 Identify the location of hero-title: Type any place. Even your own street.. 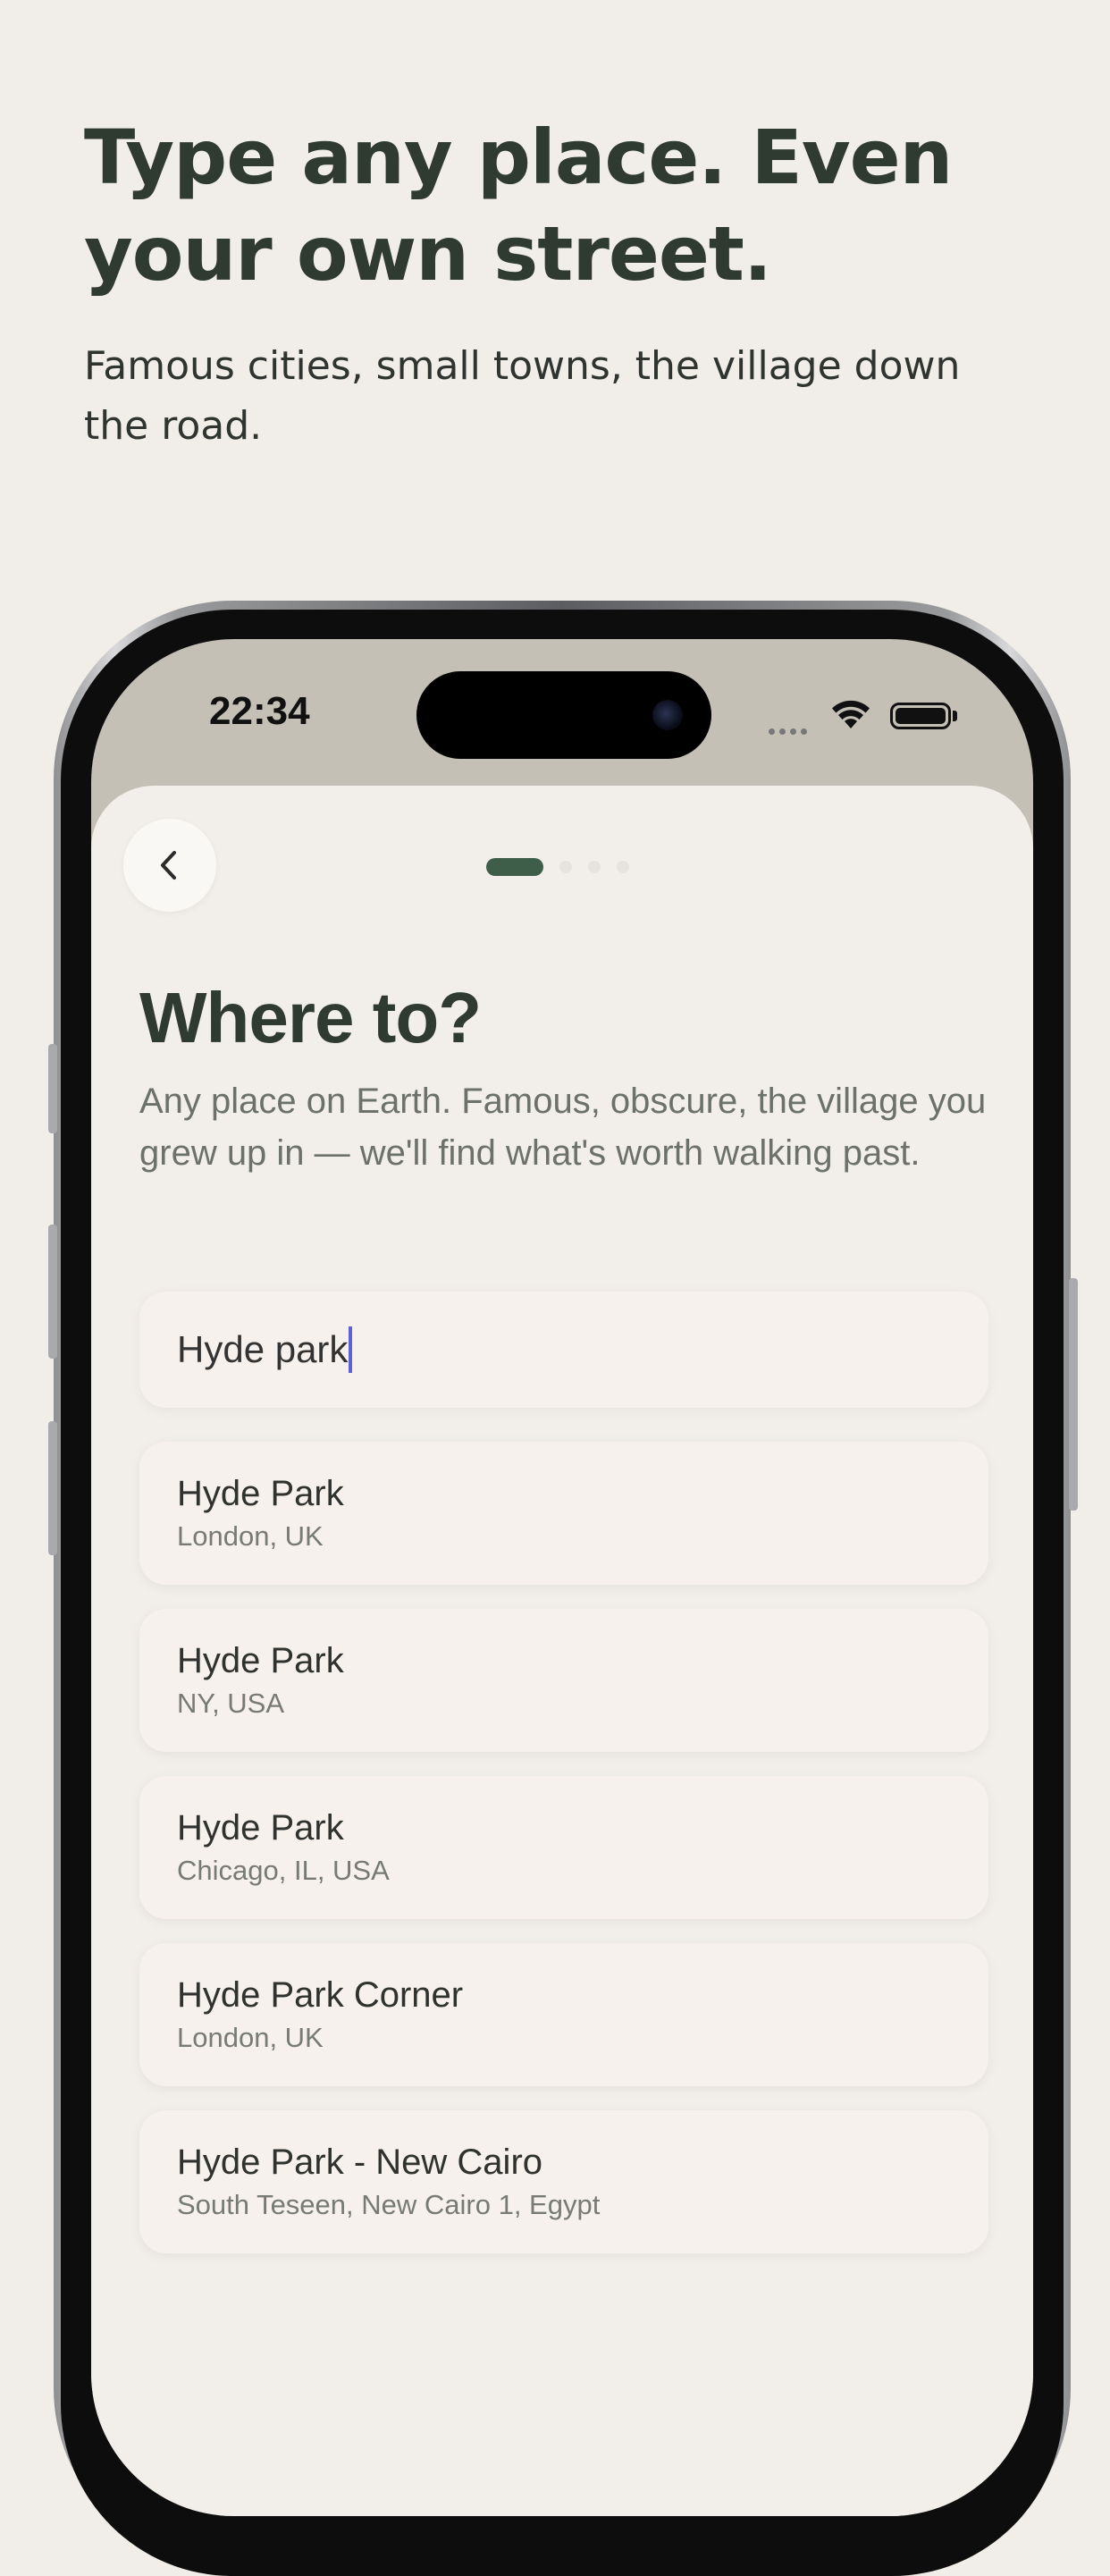
(518, 206).